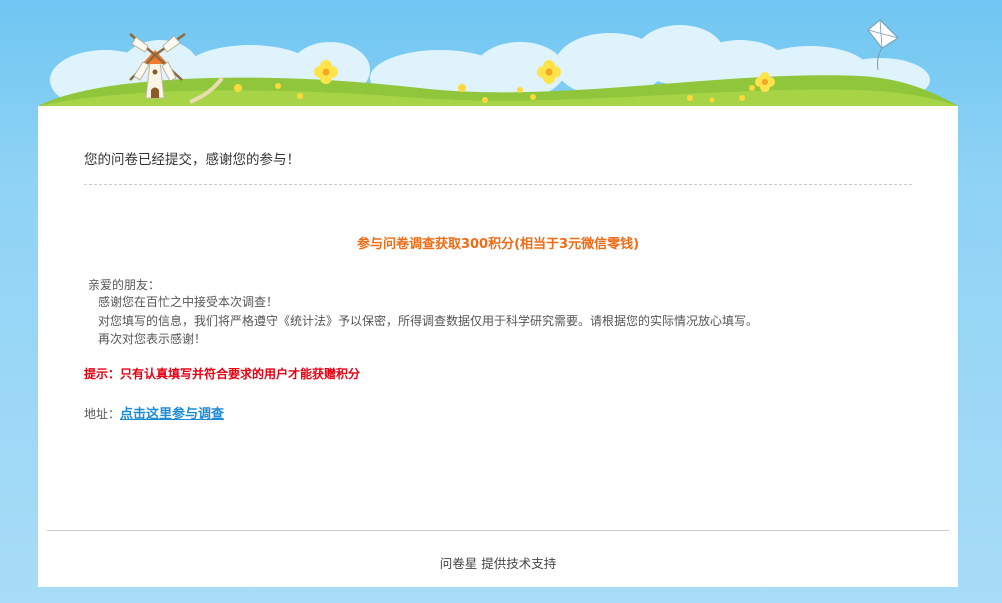 Image resolution: width=1002 pixels, height=603 pixels. I want to click on footer-text: 提供技术支持, so click(517, 563).